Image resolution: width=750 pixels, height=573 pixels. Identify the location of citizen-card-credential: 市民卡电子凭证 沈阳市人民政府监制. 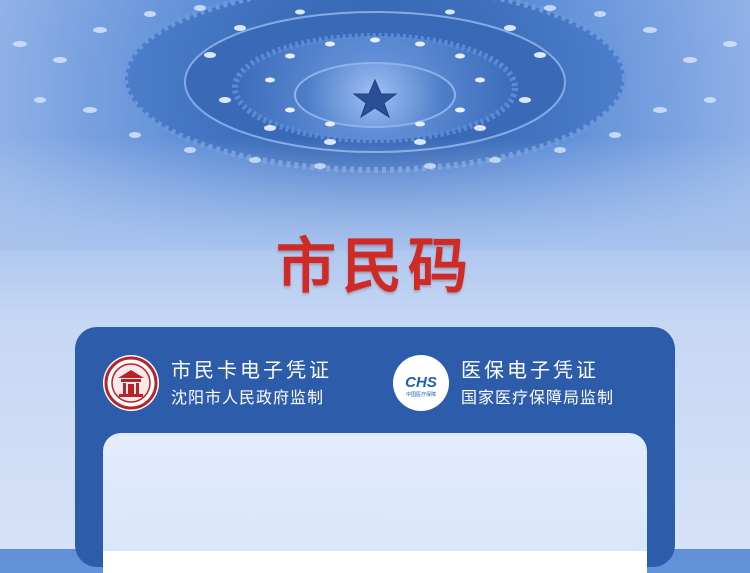
(217, 383).